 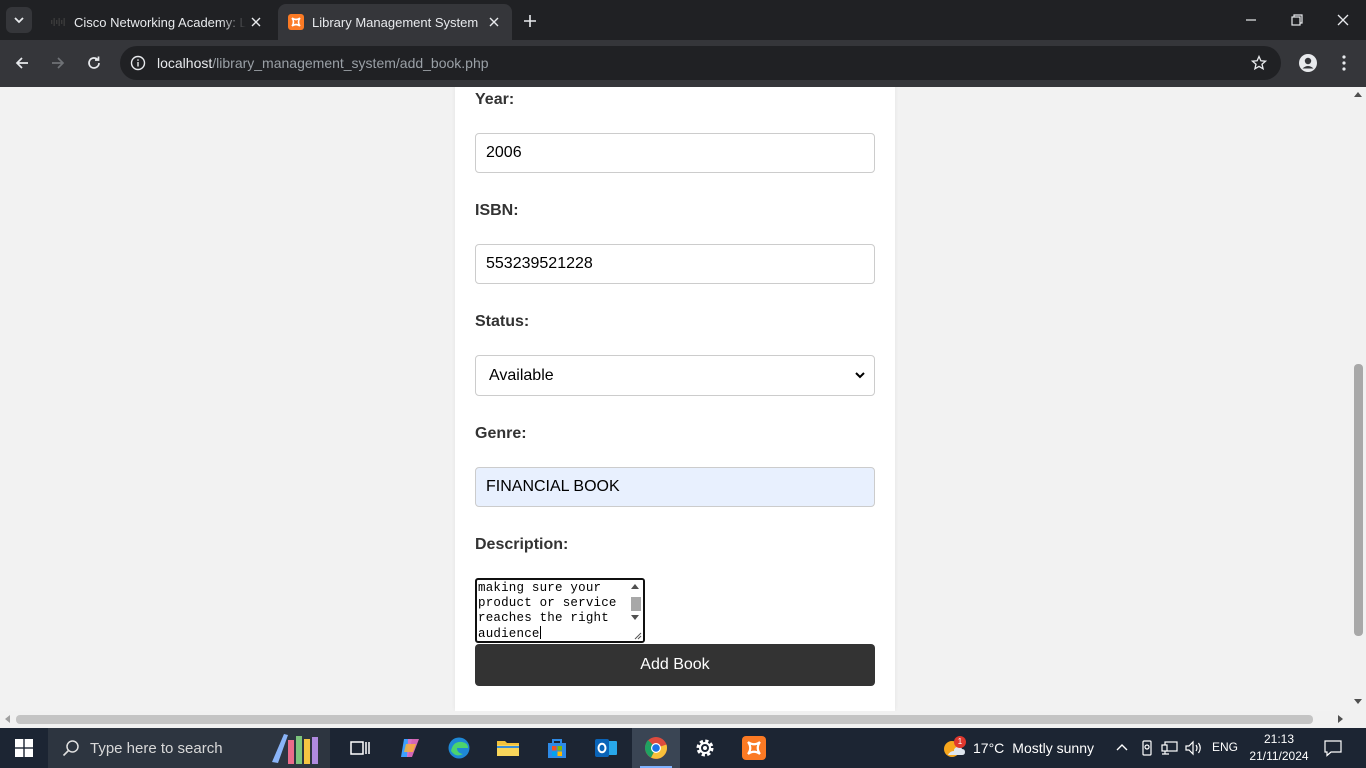 What do you see at coordinates (1279, 748) in the screenshot?
I see `taskbar-clock: 21:13 21/11/2024` at bounding box center [1279, 748].